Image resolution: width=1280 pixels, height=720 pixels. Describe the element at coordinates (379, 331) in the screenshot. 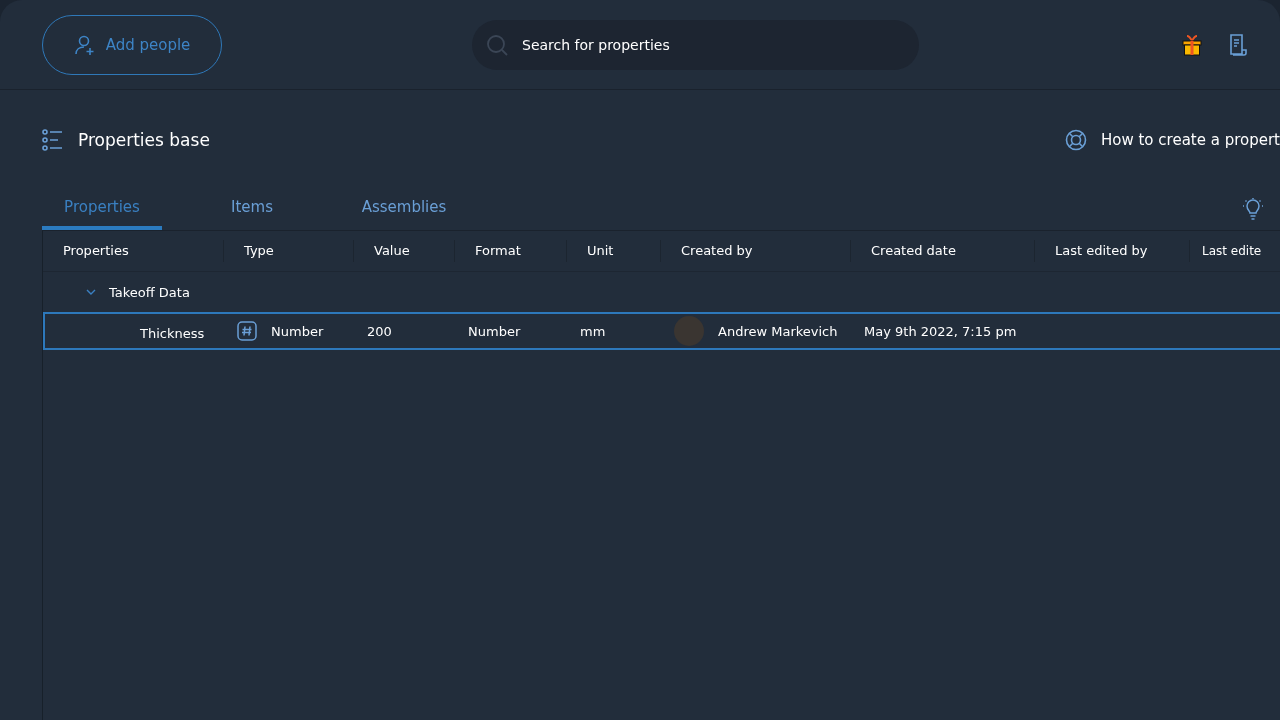

I see `table-cell-text: 200` at that location.